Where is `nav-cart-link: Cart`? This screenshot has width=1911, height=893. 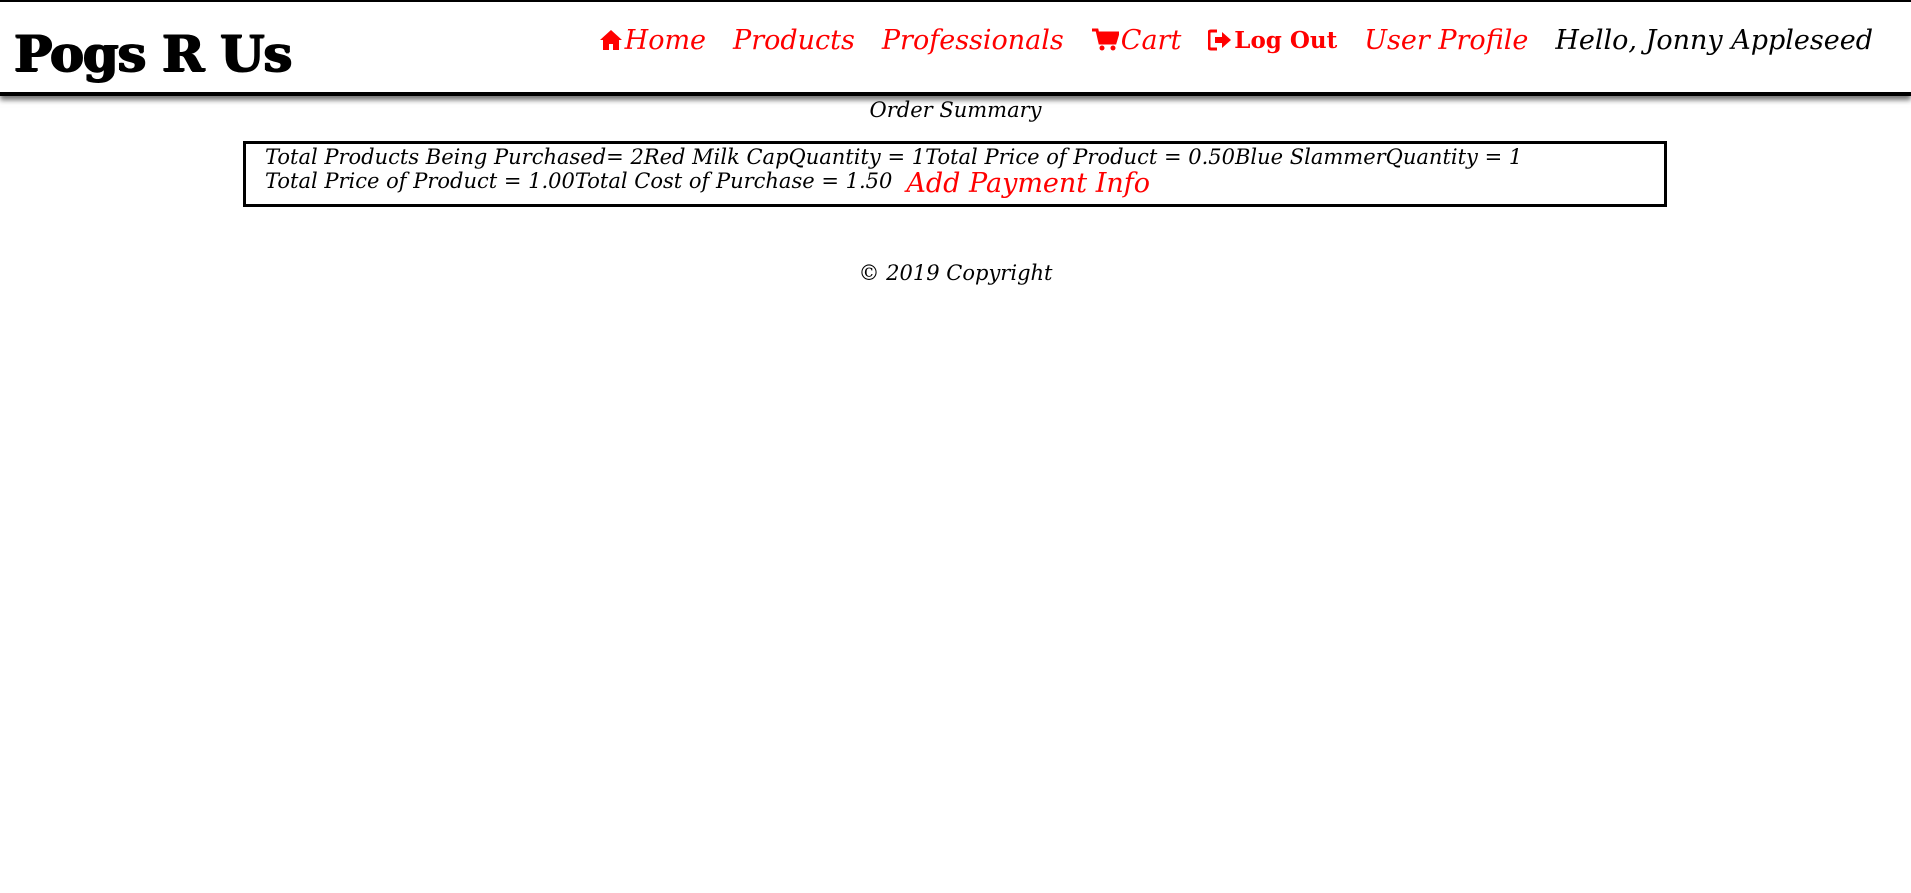 nav-cart-link: Cart is located at coordinates (1136, 40).